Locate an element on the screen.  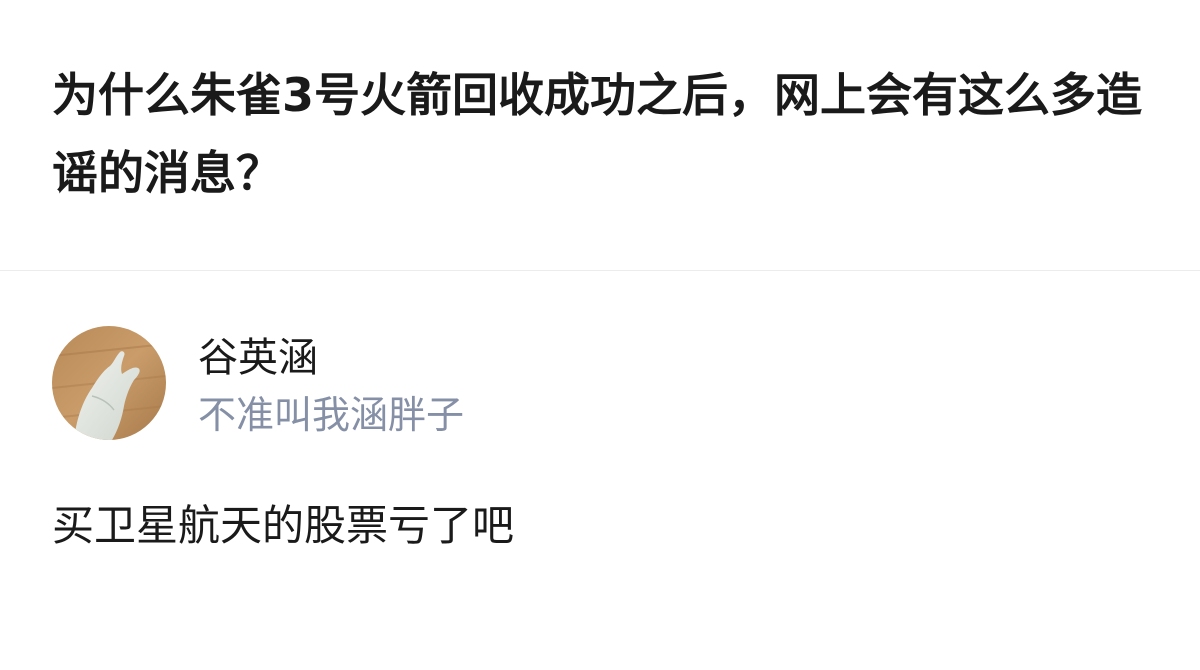
answer-content: 买卫星航天的股票亏了吧 is located at coordinates (283, 525).